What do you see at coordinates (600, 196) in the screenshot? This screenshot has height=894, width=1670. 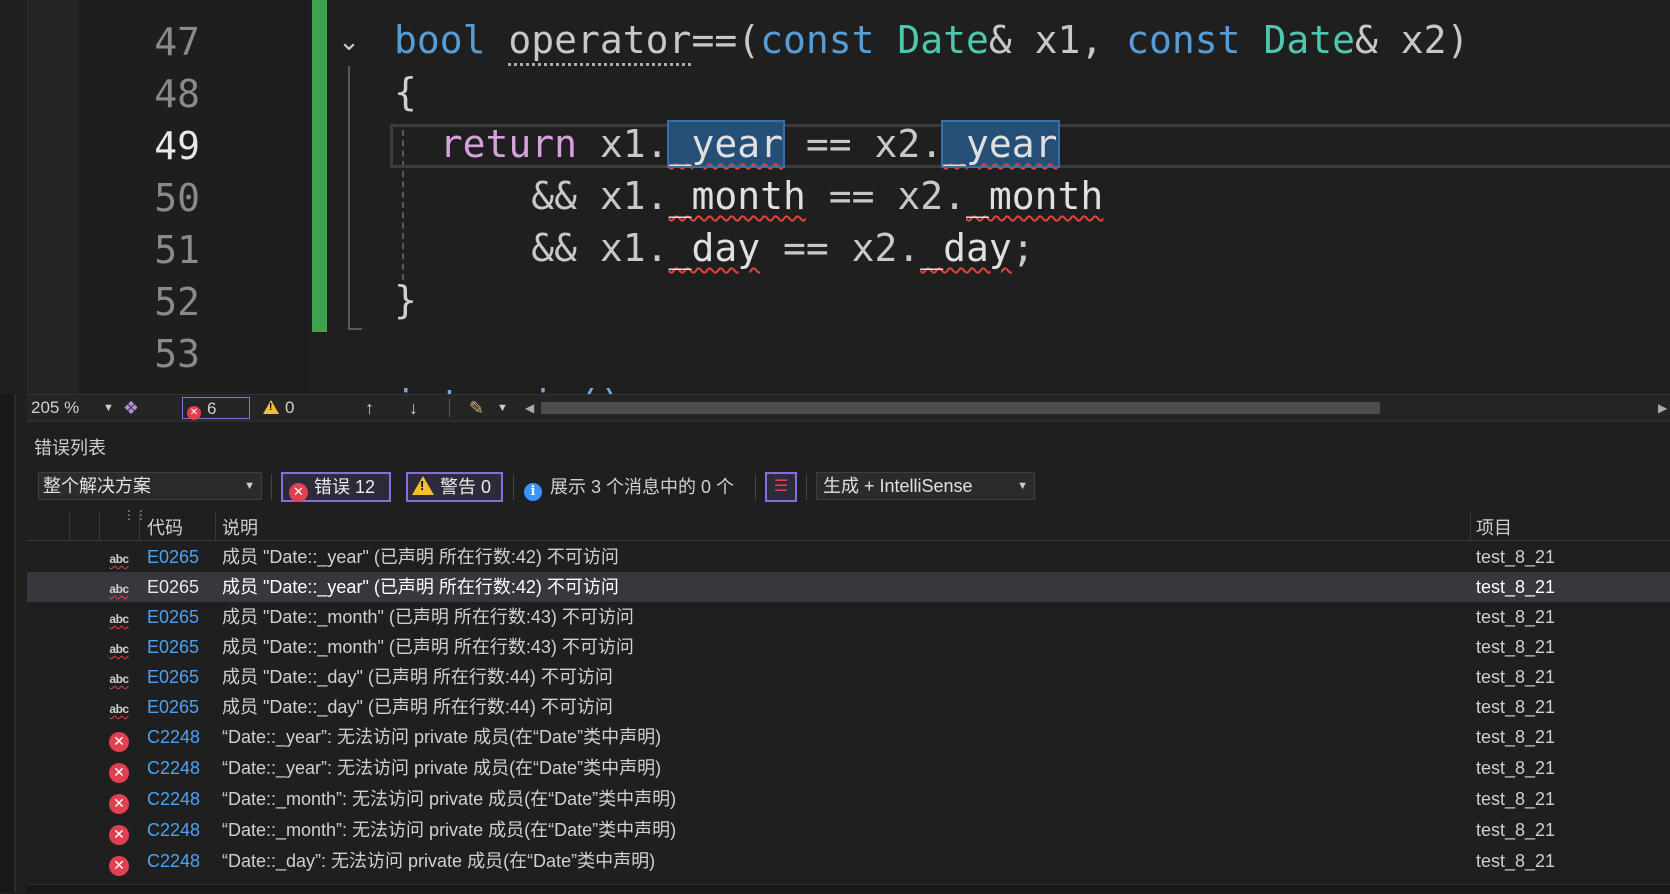 I see `identifier-token: && x1.` at bounding box center [600, 196].